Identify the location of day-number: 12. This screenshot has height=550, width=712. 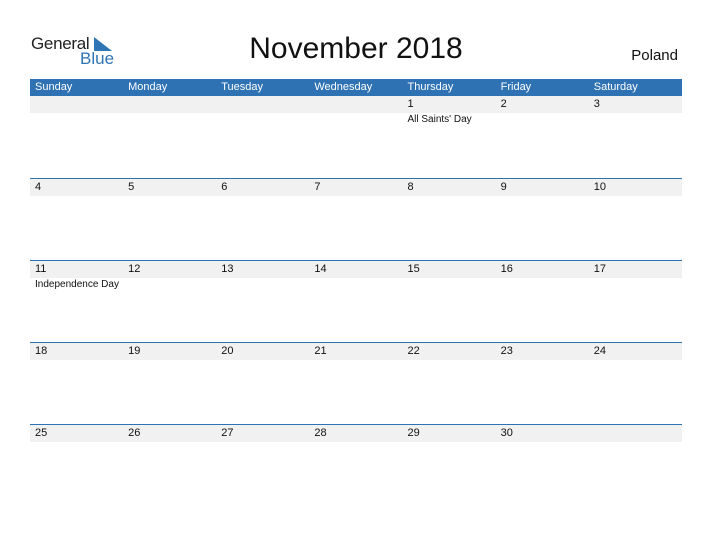
(134, 269).